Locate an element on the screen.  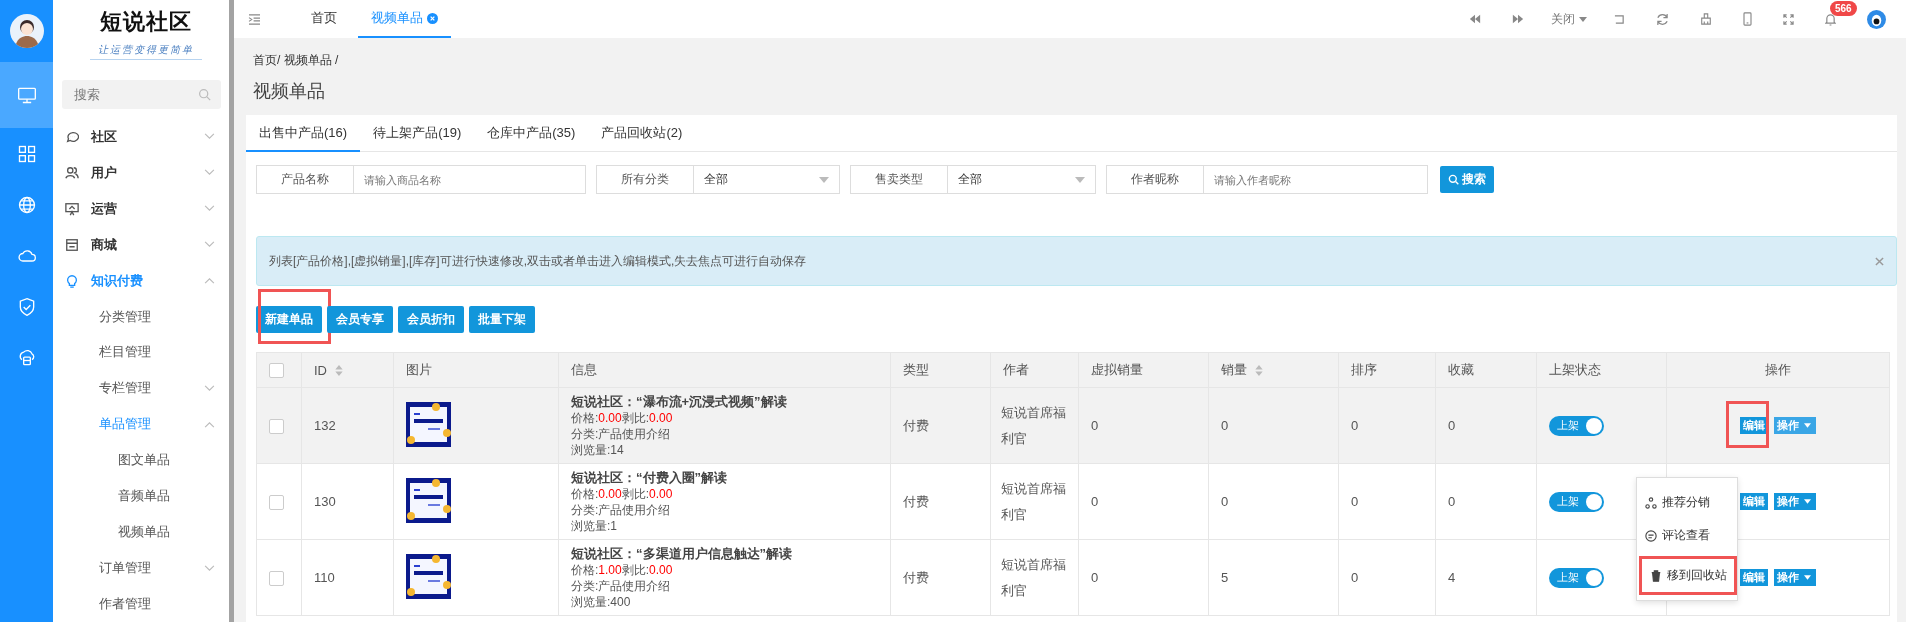
refresh-icon is located at coordinates (1662, 19).